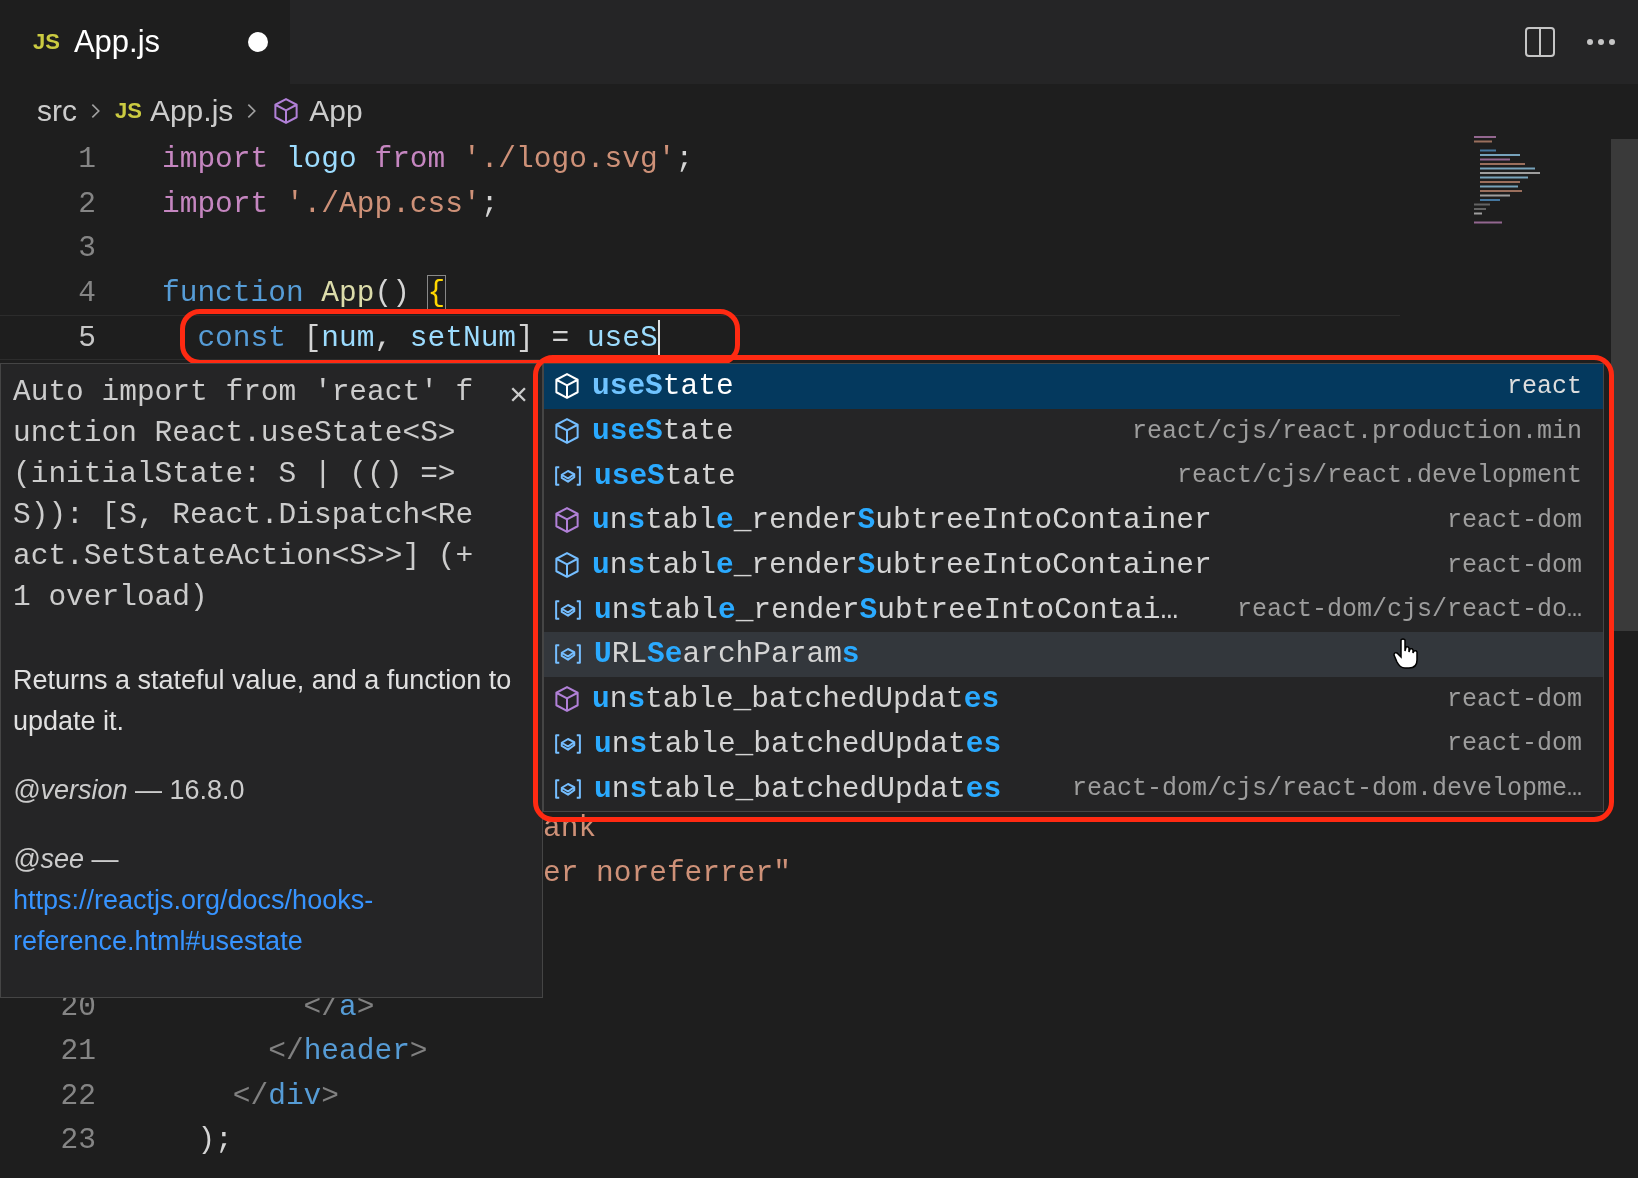 This screenshot has height=1178, width=1638. What do you see at coordinates (241, 337) in the screenshot?
I see `code-token: const` at bounding box center [241, 337].